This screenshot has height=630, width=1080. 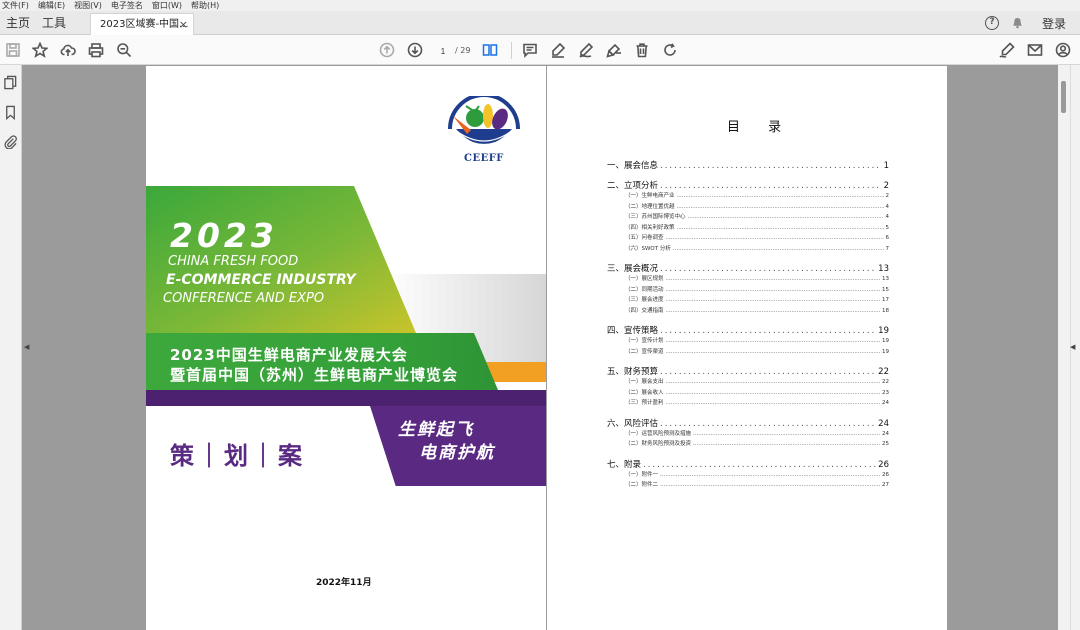 What do you see at coordinates (748, 393) in the screenshot?
I see `toc-entry: （二）展会收入 23` at bounding box center [748, 393].